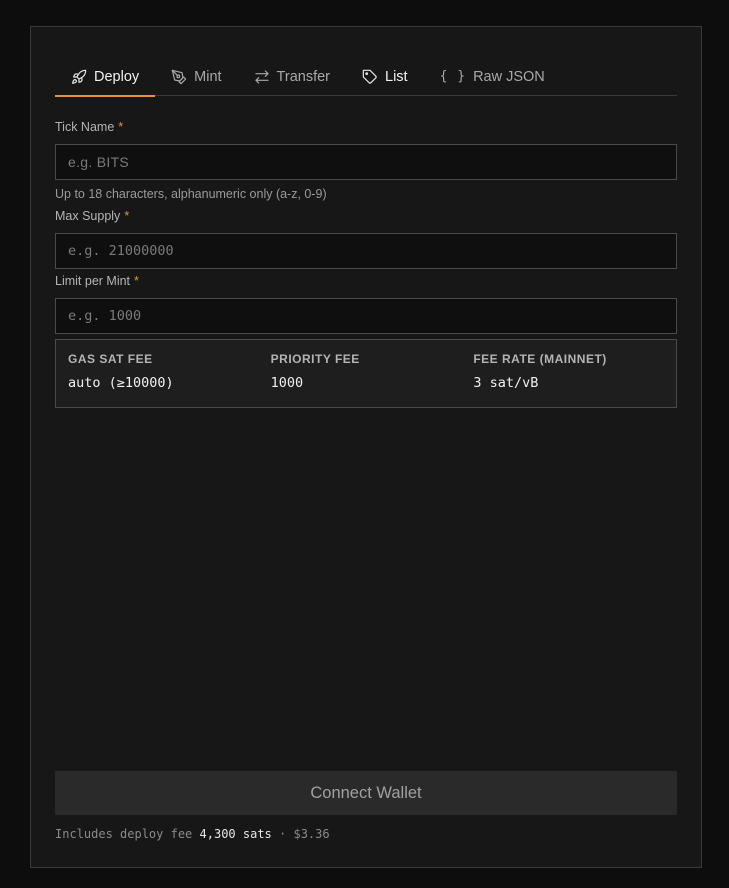 The image size is (729, 888). Describe the element at coordinates (453, 76) in the screenshot. I see `braces-icon: { }` at that location.